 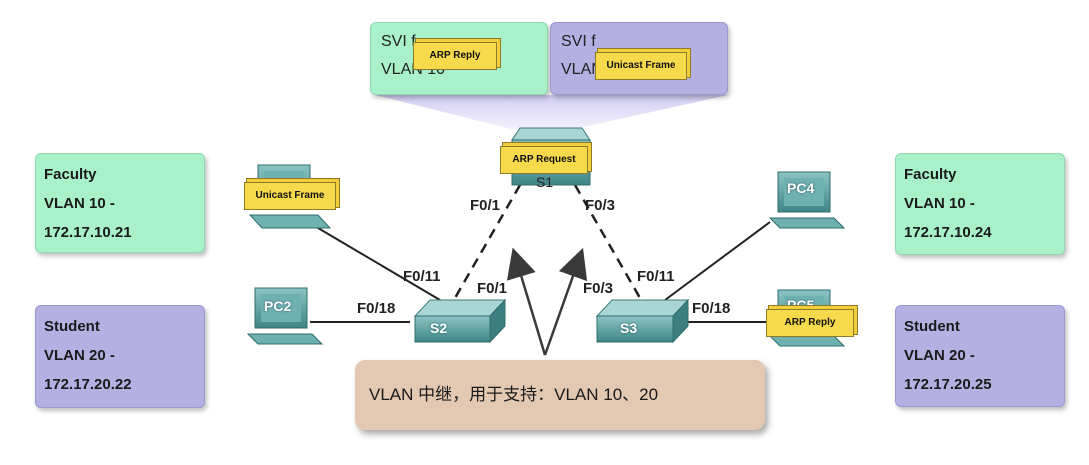 I want to click on pc4-info-box: Faculty VLAN 10 - 172.17.10.24, so click(x=980, y=204).